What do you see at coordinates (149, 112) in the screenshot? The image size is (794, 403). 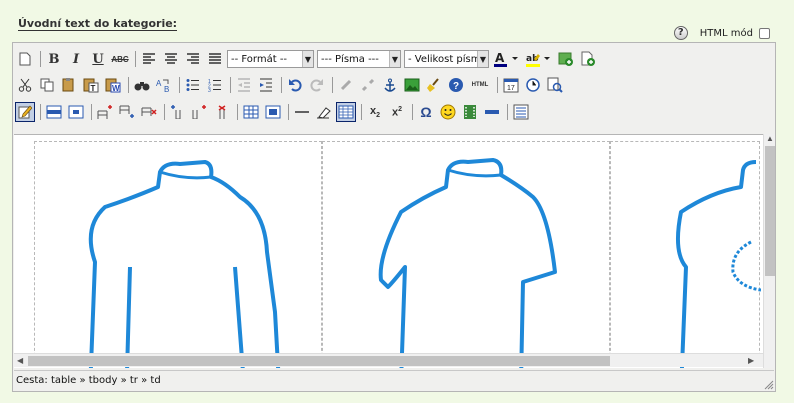 I see `delete-row-button` at bounding box center [149, 112].